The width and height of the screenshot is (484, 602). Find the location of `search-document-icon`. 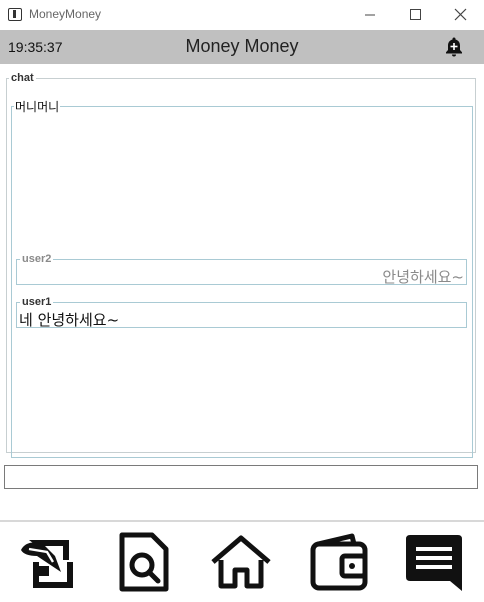

search-document-icon is located at coordinates (144, 562).